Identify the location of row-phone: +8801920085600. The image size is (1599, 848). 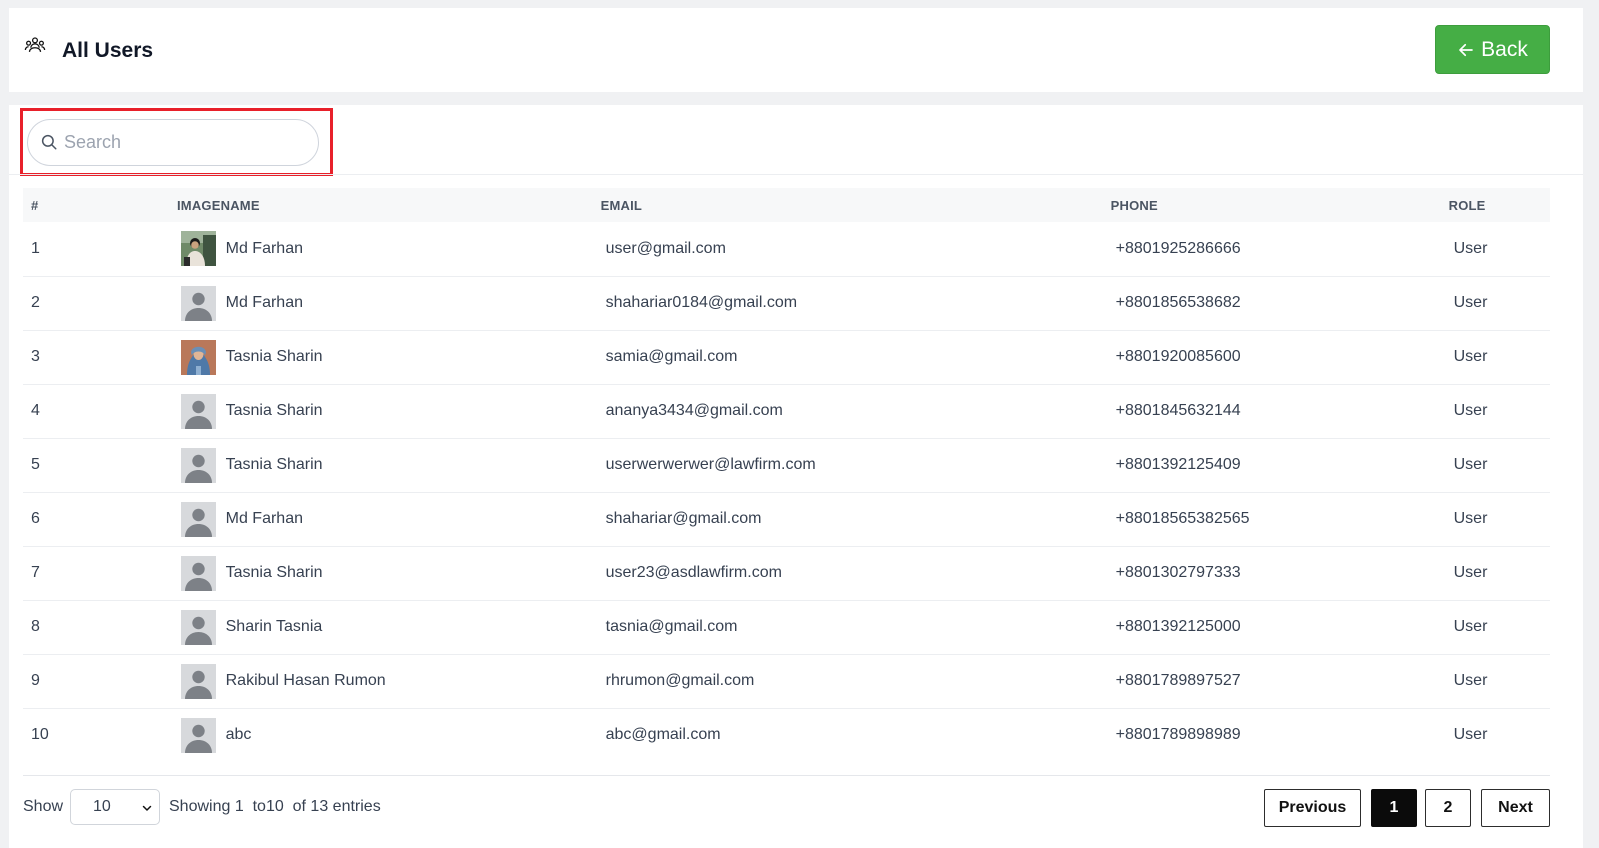
(1178, 356).